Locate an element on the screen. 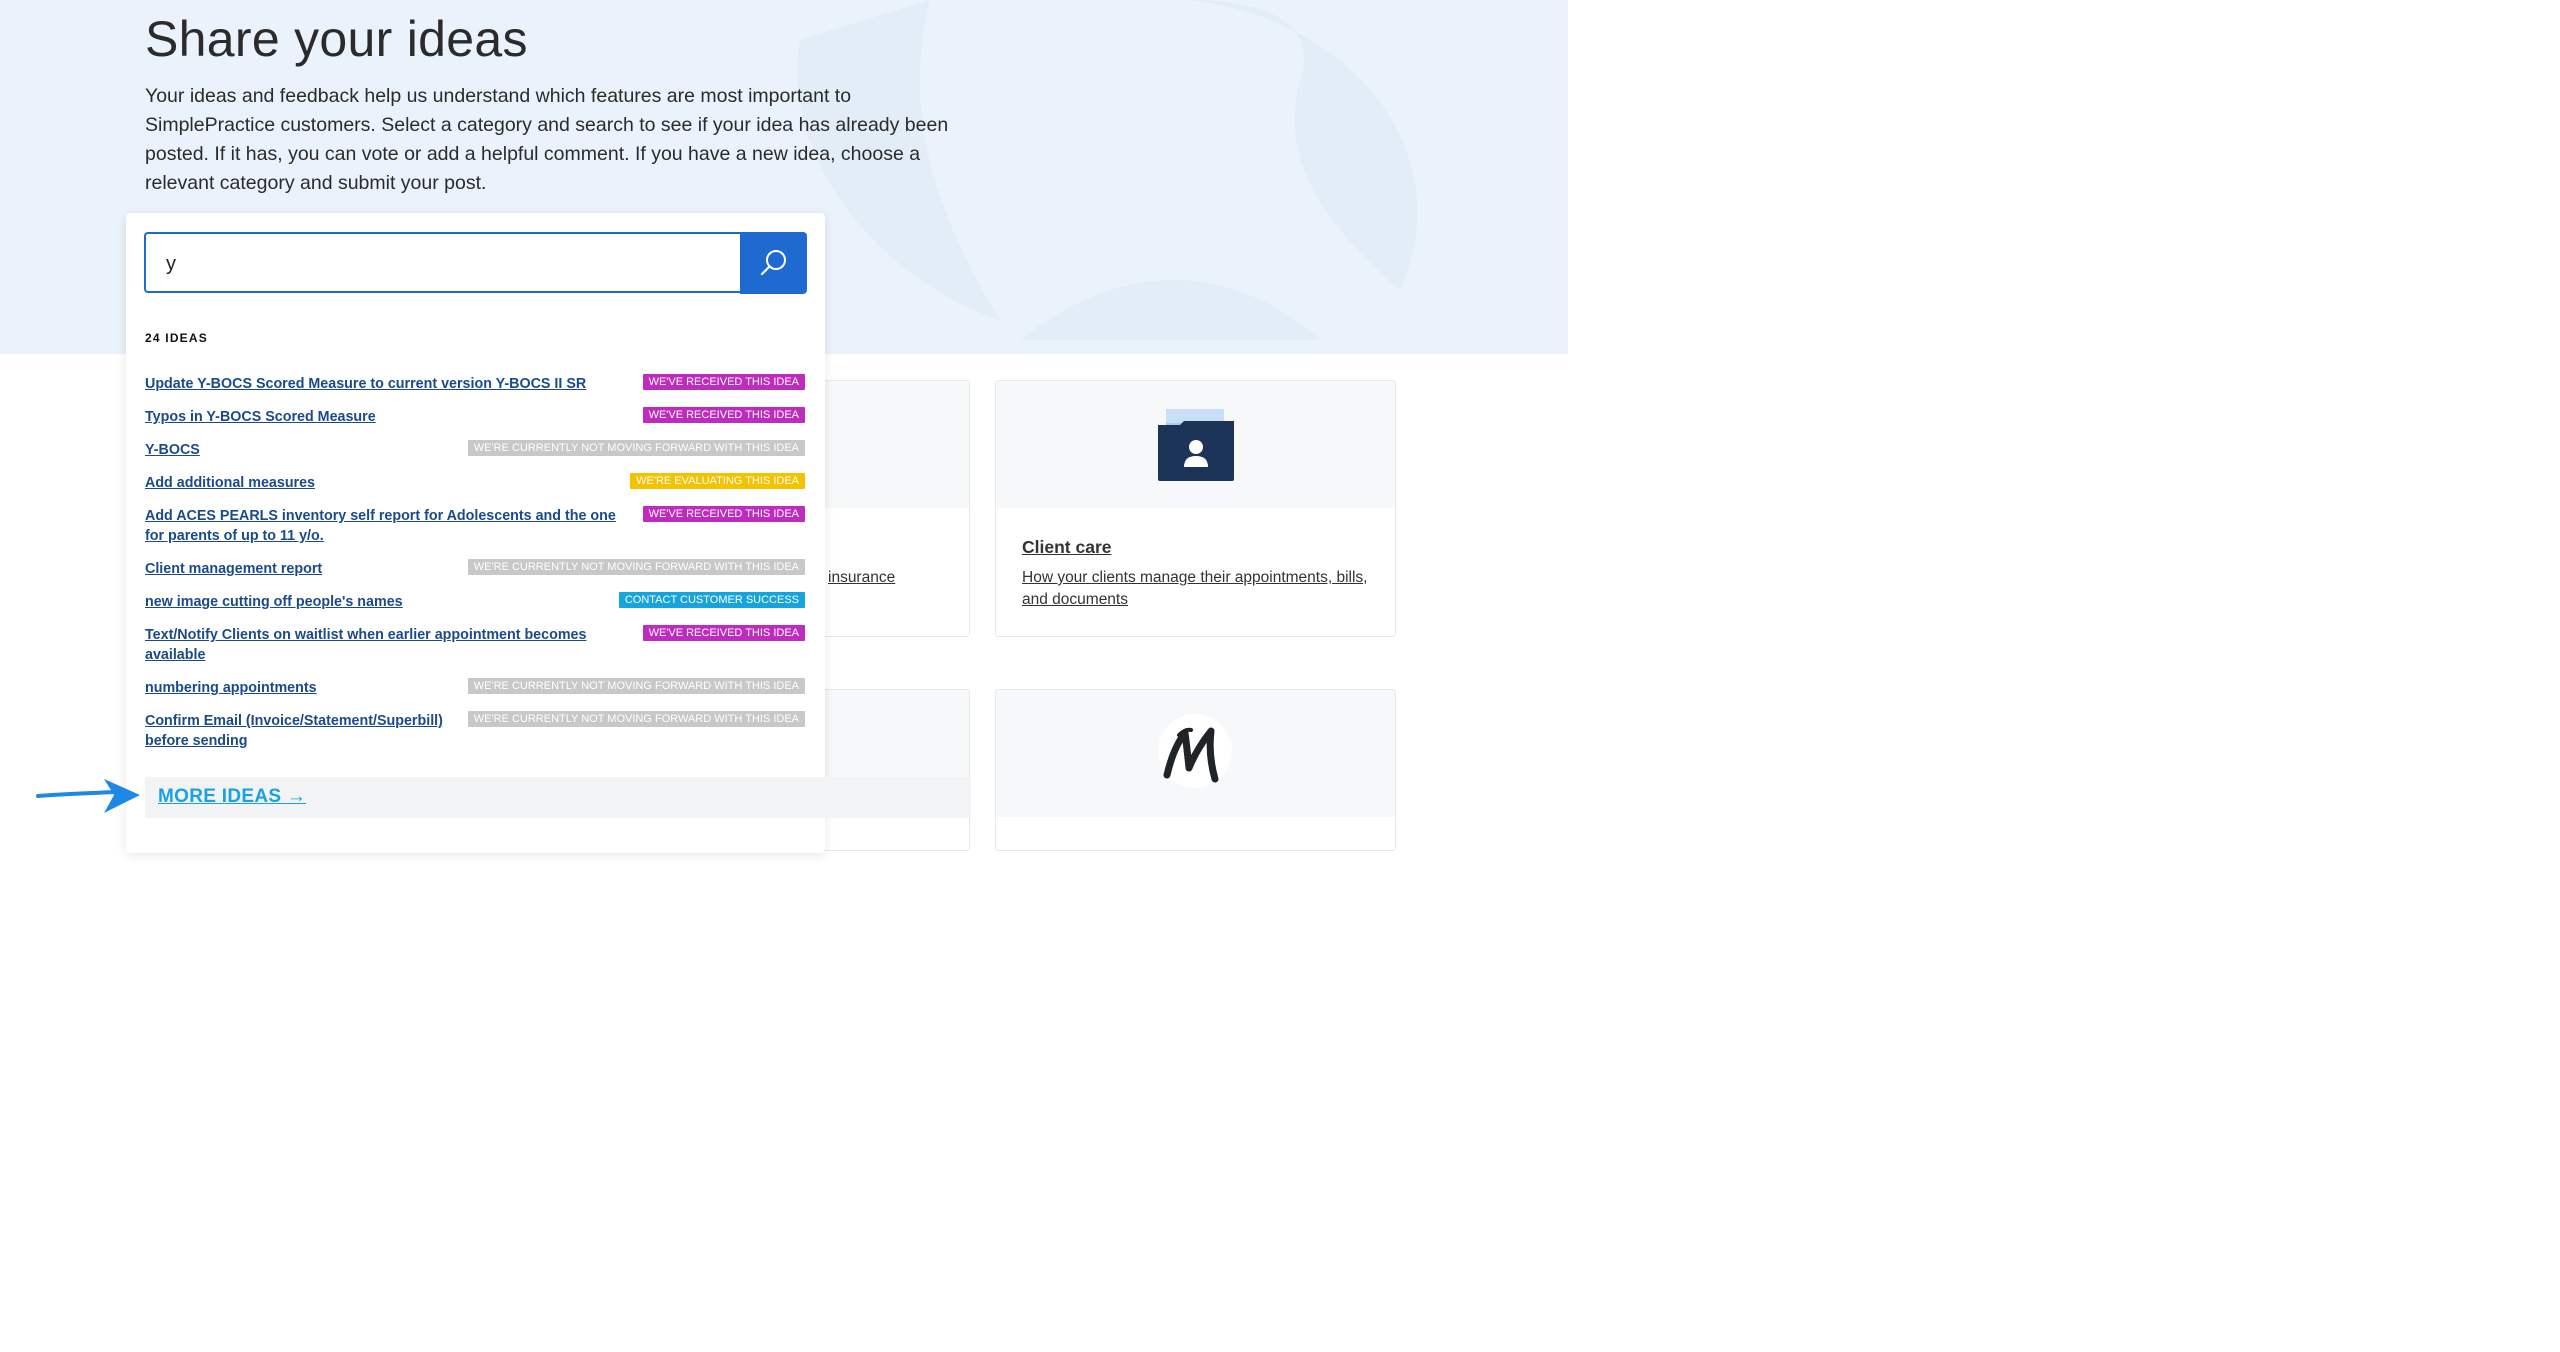 The height and width of the screenshot is (1352, 2560). monarch-logo is located at coordinates (1195, 751).